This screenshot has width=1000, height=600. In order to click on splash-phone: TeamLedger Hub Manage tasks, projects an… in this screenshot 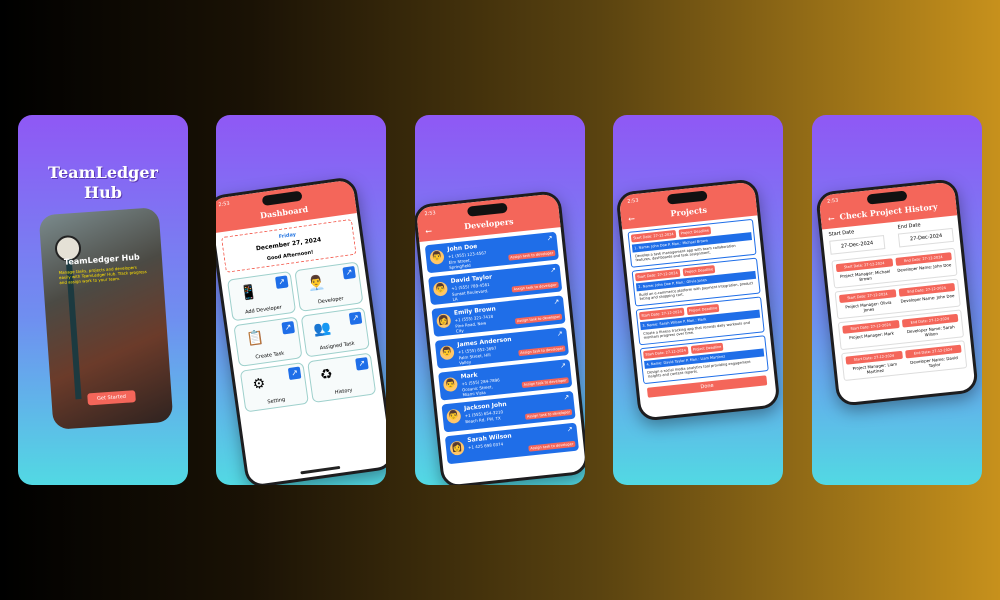, I will do `click(106, 318)`.